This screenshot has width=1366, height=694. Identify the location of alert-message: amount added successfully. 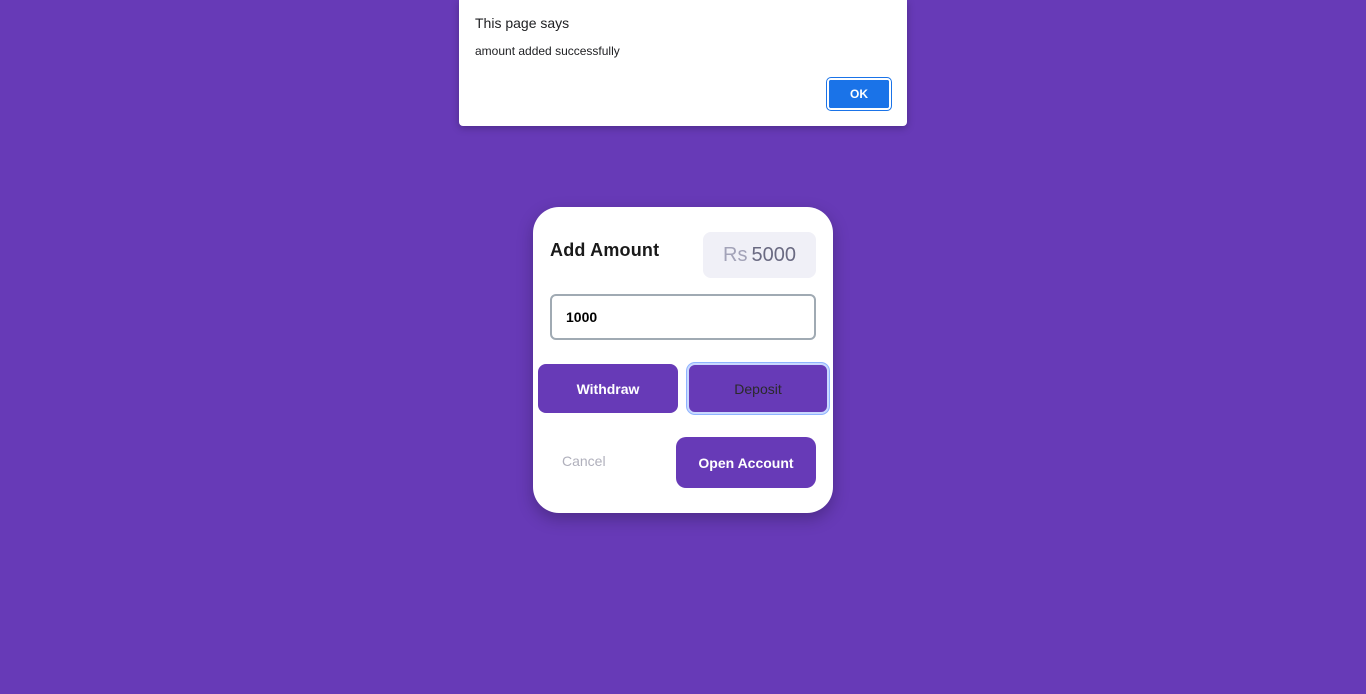
(547, 51).